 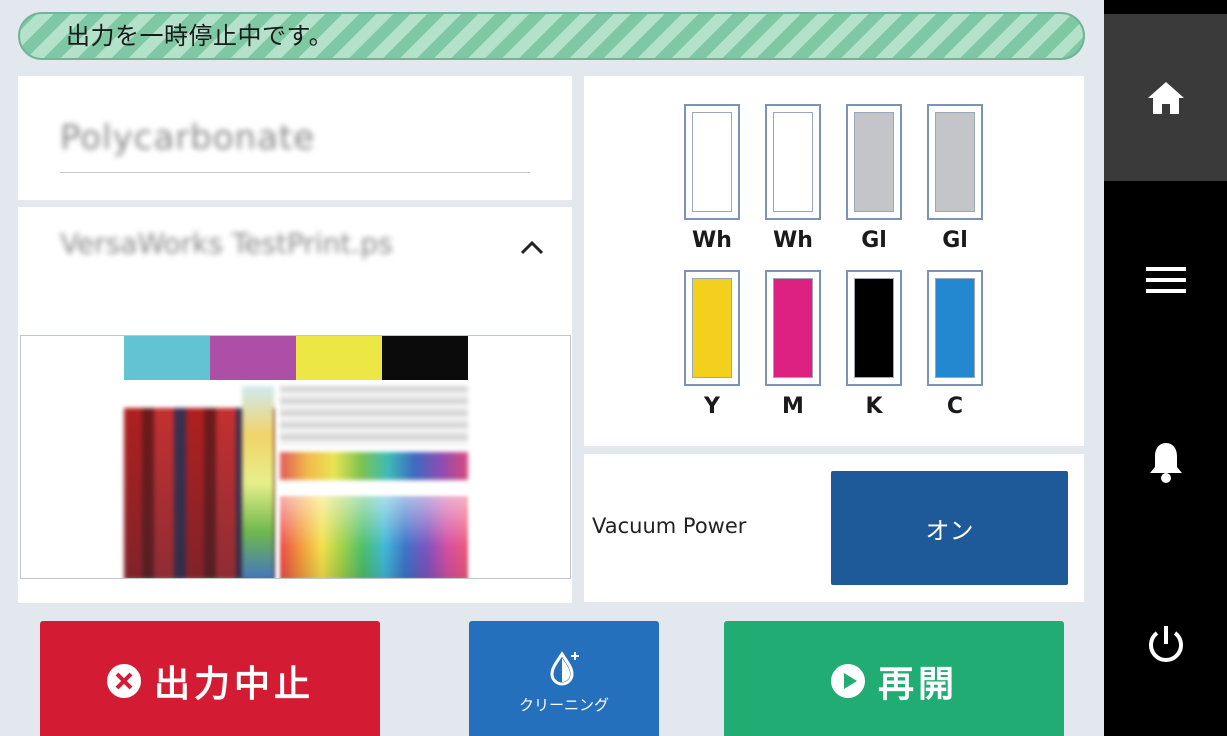 I want to click on job-name: VersaWorks TestPrint.ps, so click(x=226, y=243).